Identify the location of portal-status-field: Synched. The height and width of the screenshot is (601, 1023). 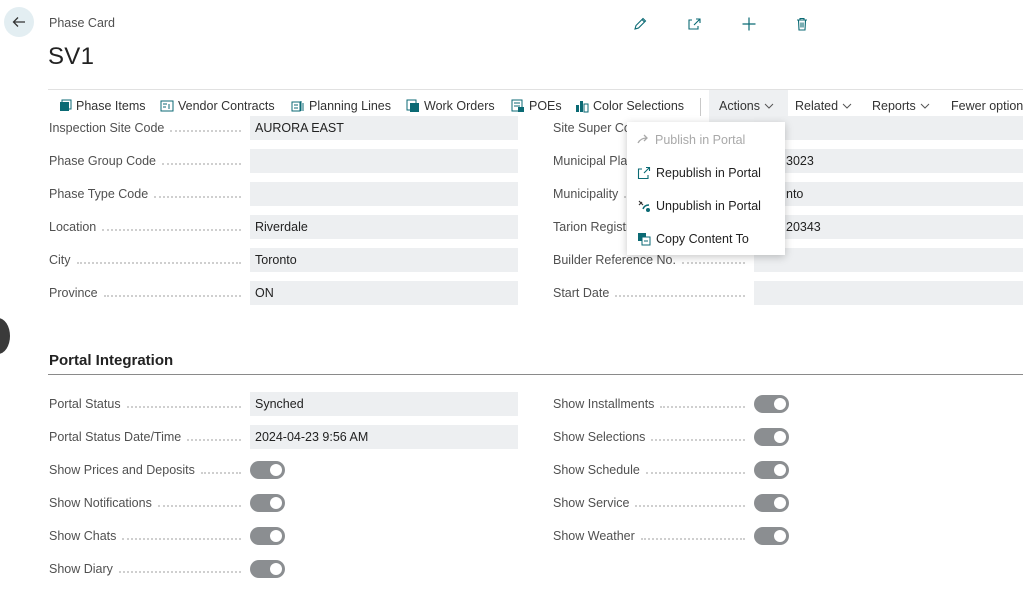
(384, 404).